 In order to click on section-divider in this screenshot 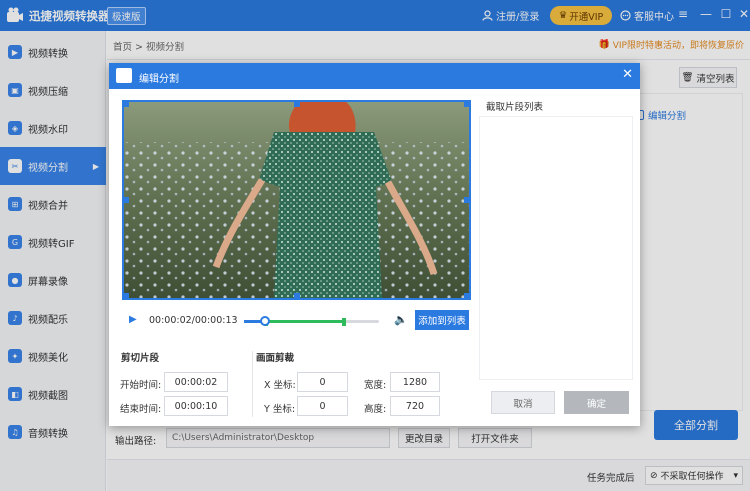, I will do `click(252, 384)`.